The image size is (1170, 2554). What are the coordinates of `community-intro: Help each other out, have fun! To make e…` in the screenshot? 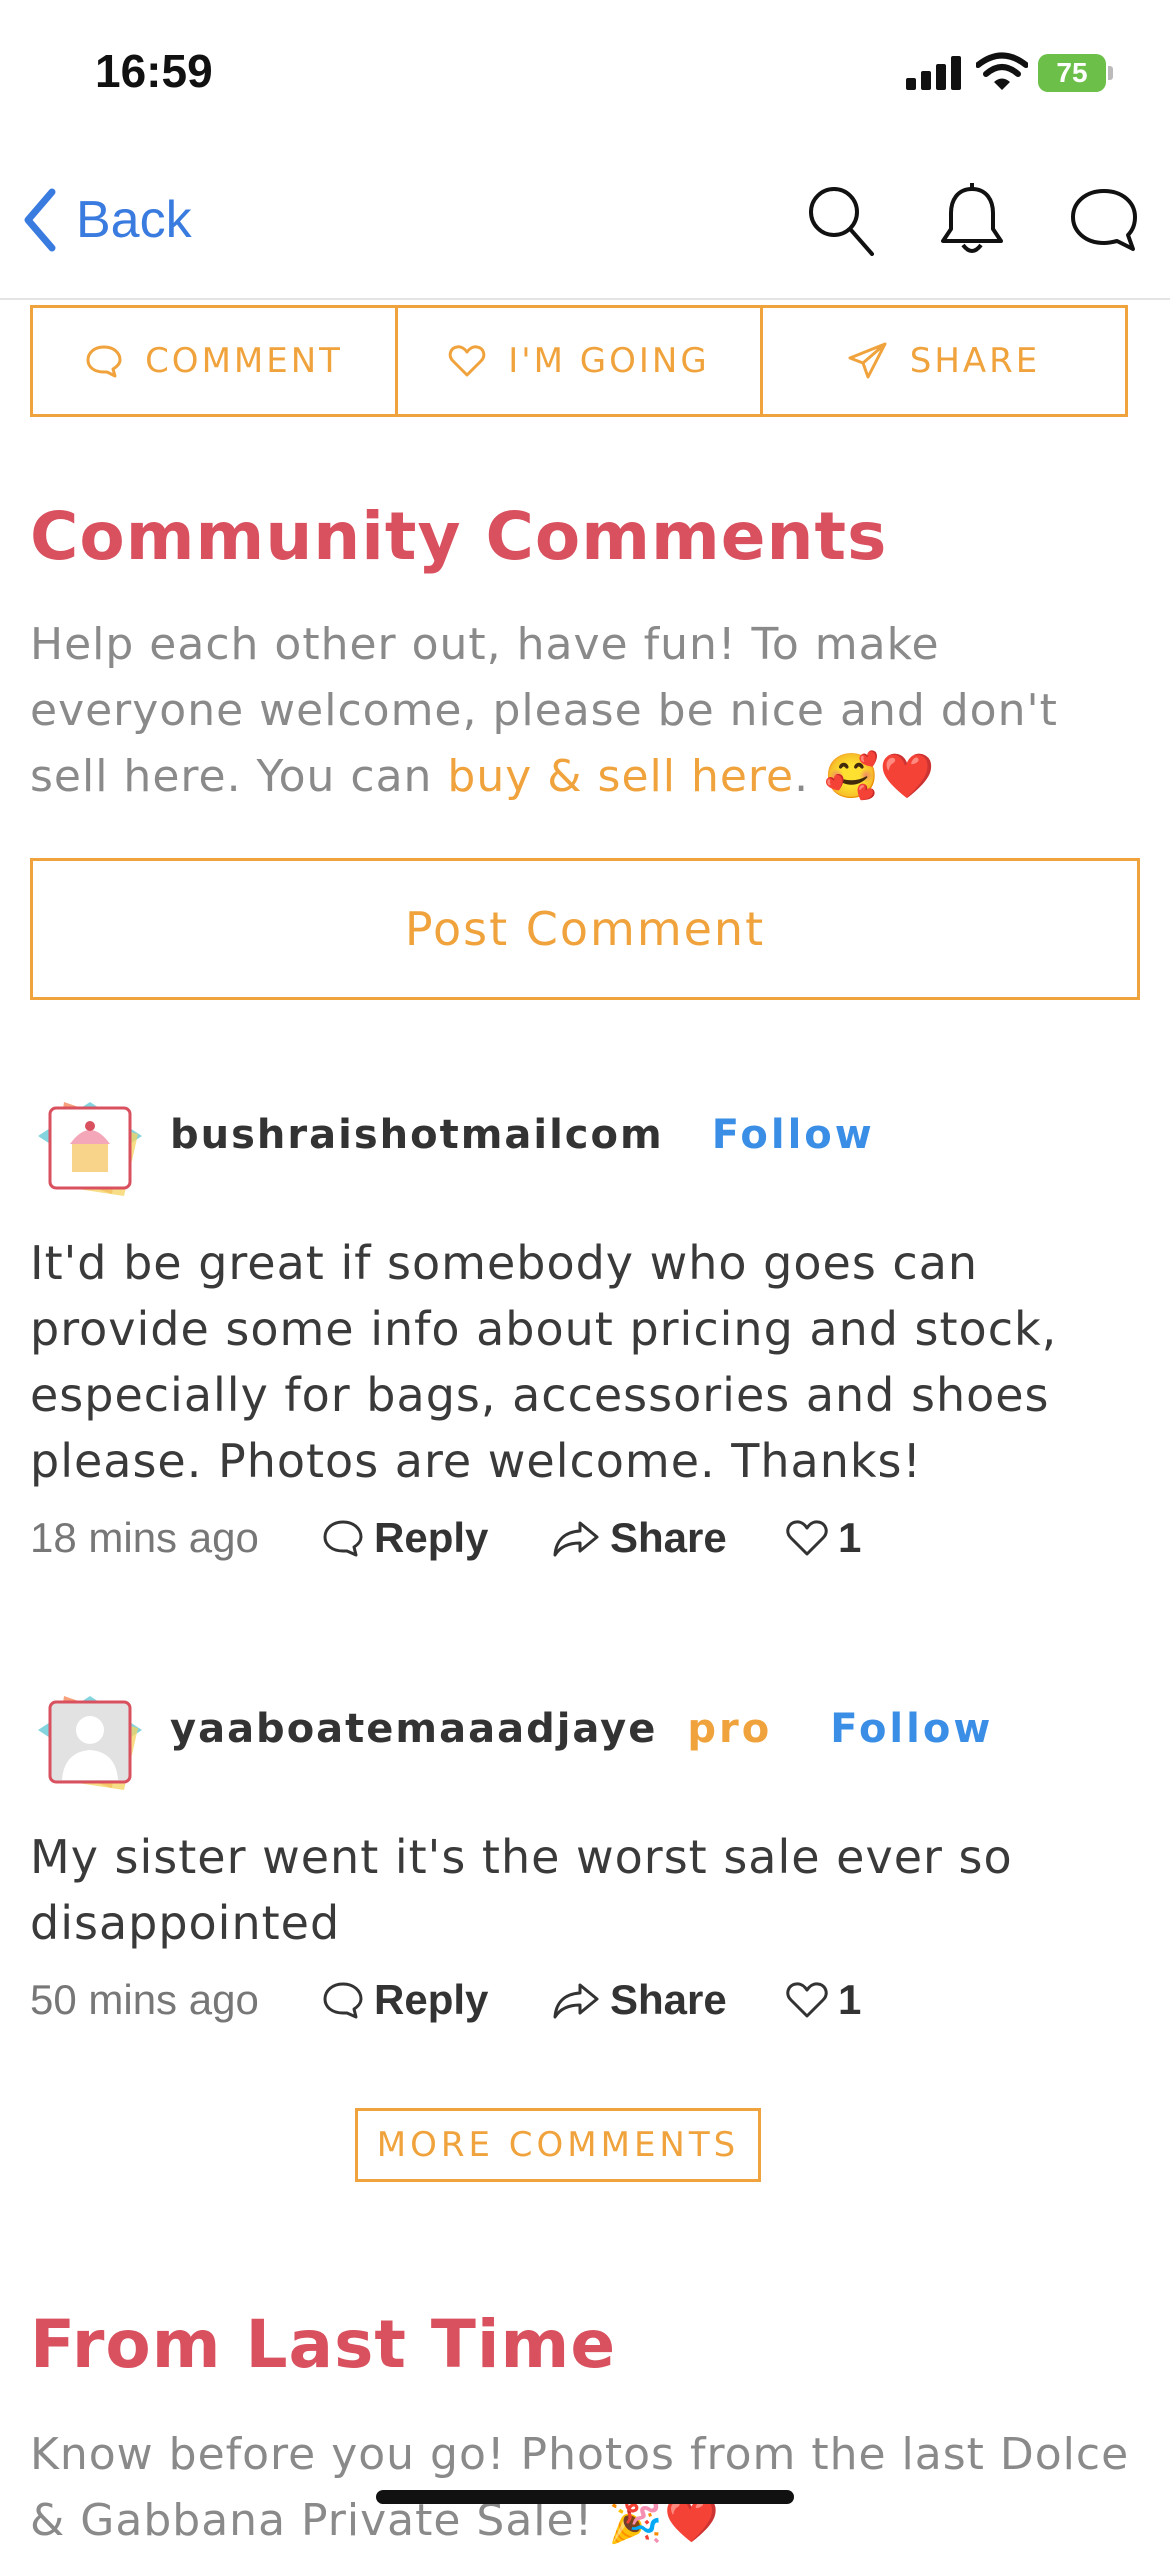 It's located at (585, 711).